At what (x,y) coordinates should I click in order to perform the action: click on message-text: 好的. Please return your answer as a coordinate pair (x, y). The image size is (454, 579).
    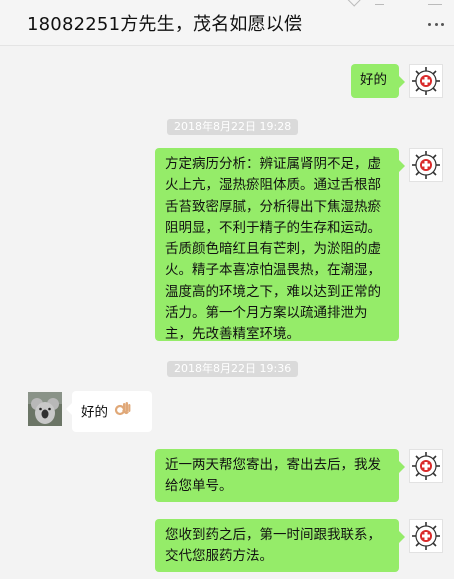
    Looking at the image, I should click on (94, 412).